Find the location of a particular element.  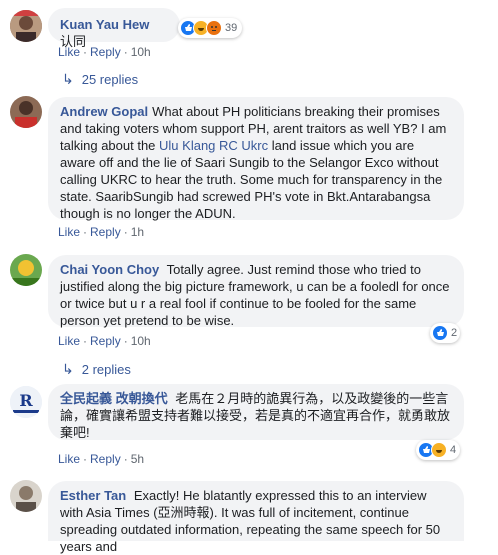

avatar: R is located at coordinates (26, 402).